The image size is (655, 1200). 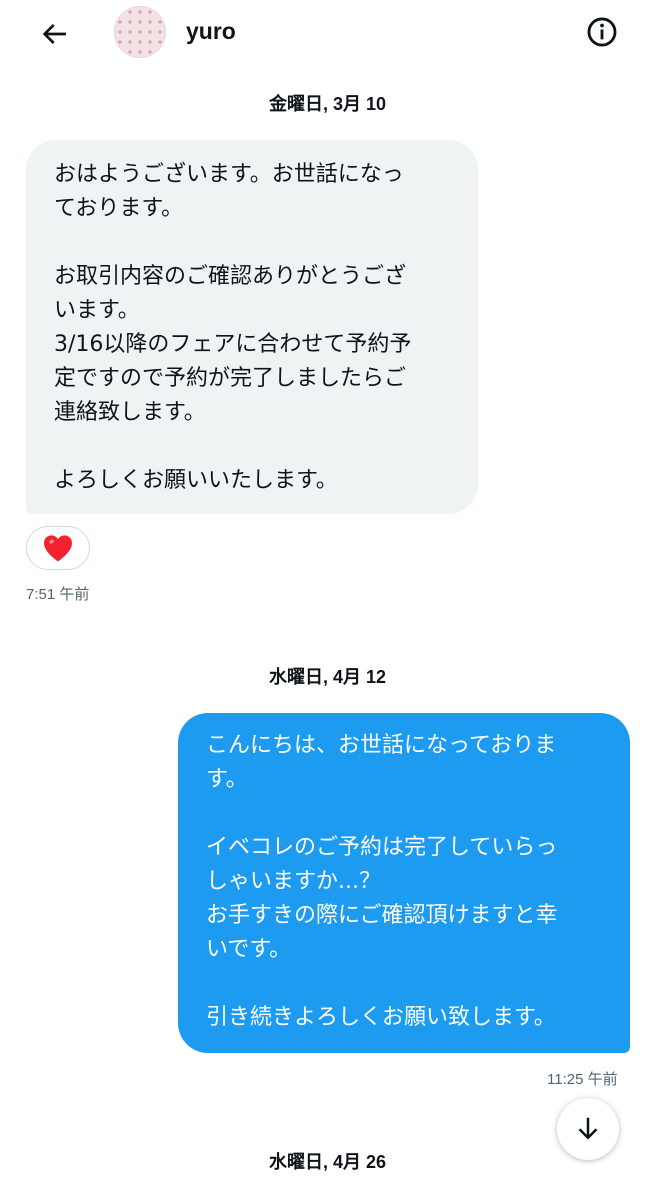 What do you see at coordinates (582, 1079) in the screenshot?
I see `message-timestamp: 11:25 午前` at bounding box center [582, 1079].